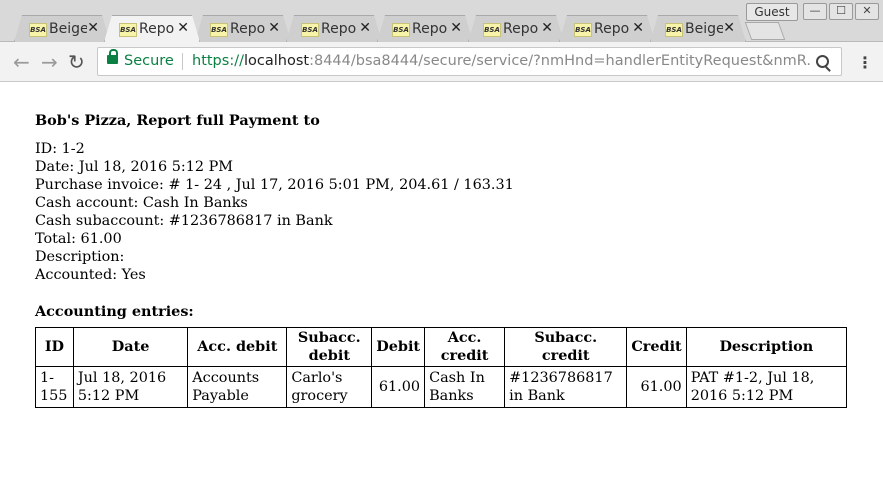 This screenshot has height=478, width=883. I want to click on tab-report-4: BSA Repo ✕, so click(334, 28).